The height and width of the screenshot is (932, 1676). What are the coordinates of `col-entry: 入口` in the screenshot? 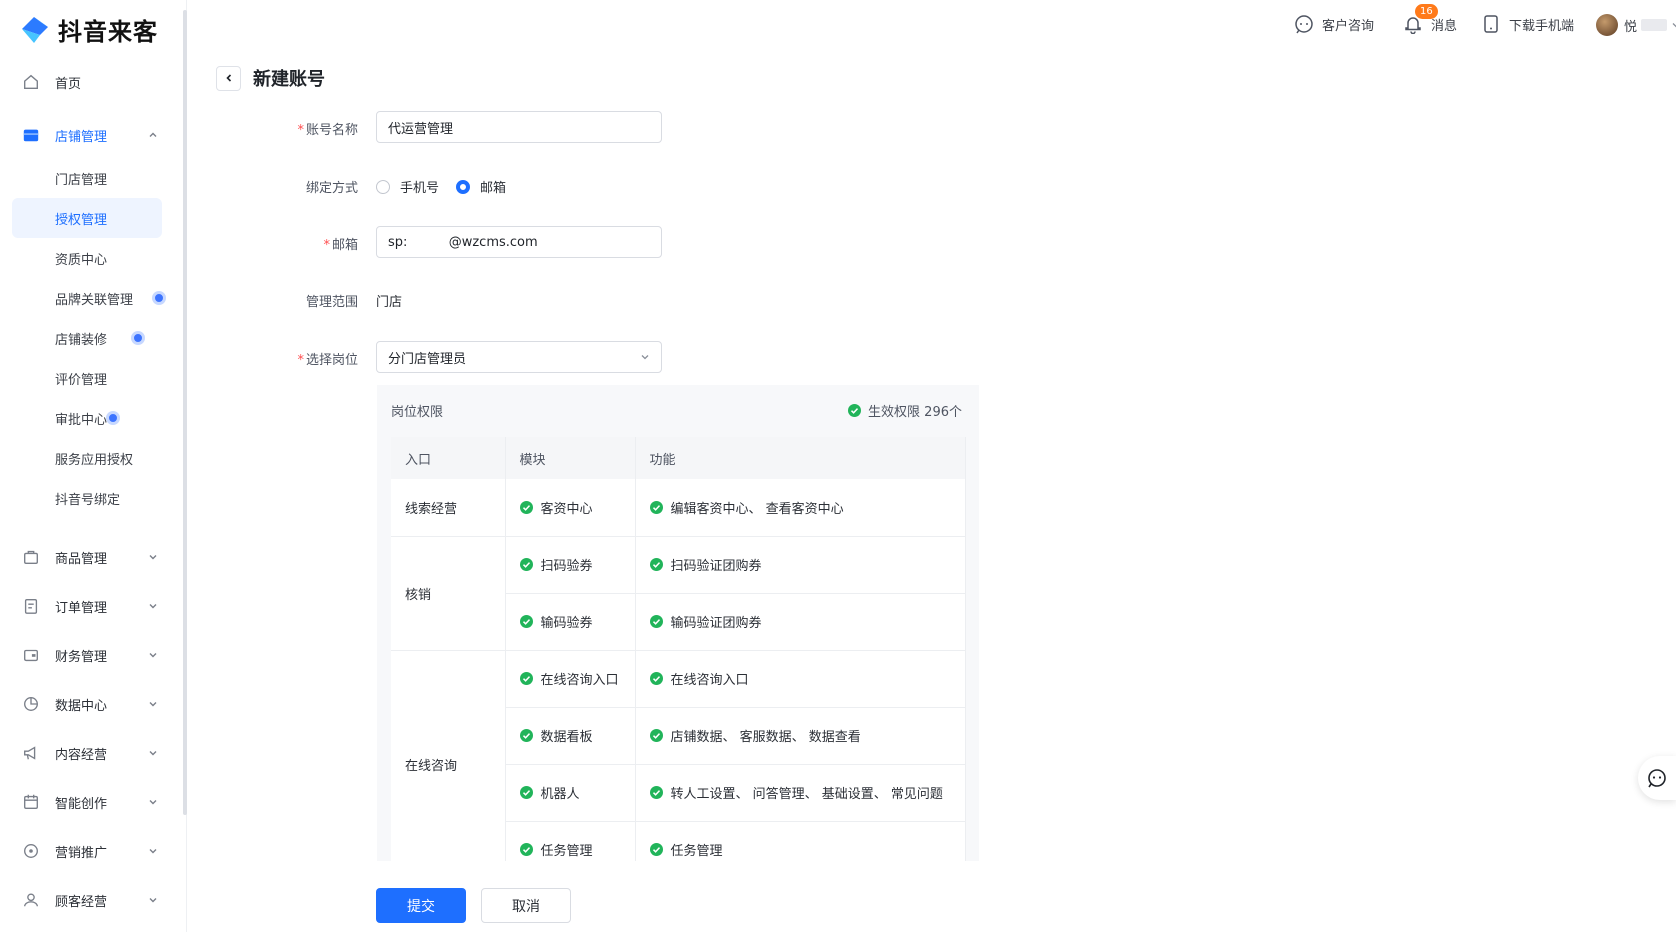 It's located at (448, 458).